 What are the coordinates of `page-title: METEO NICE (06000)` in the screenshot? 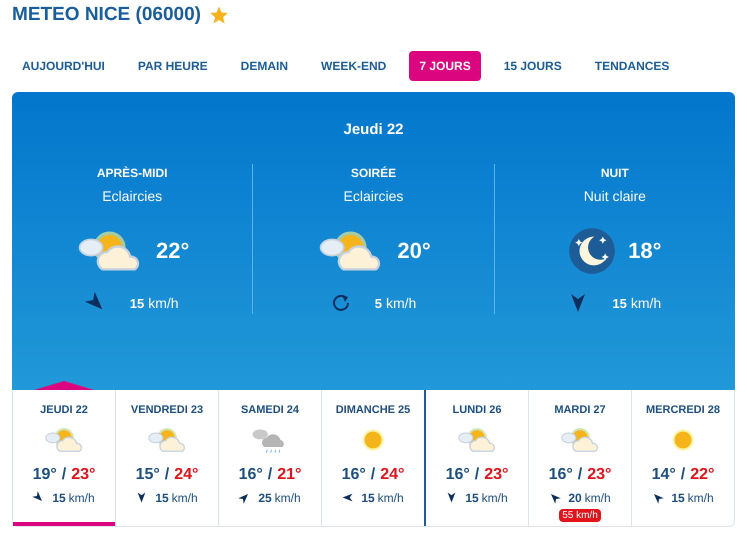 It's located at (106, 14).